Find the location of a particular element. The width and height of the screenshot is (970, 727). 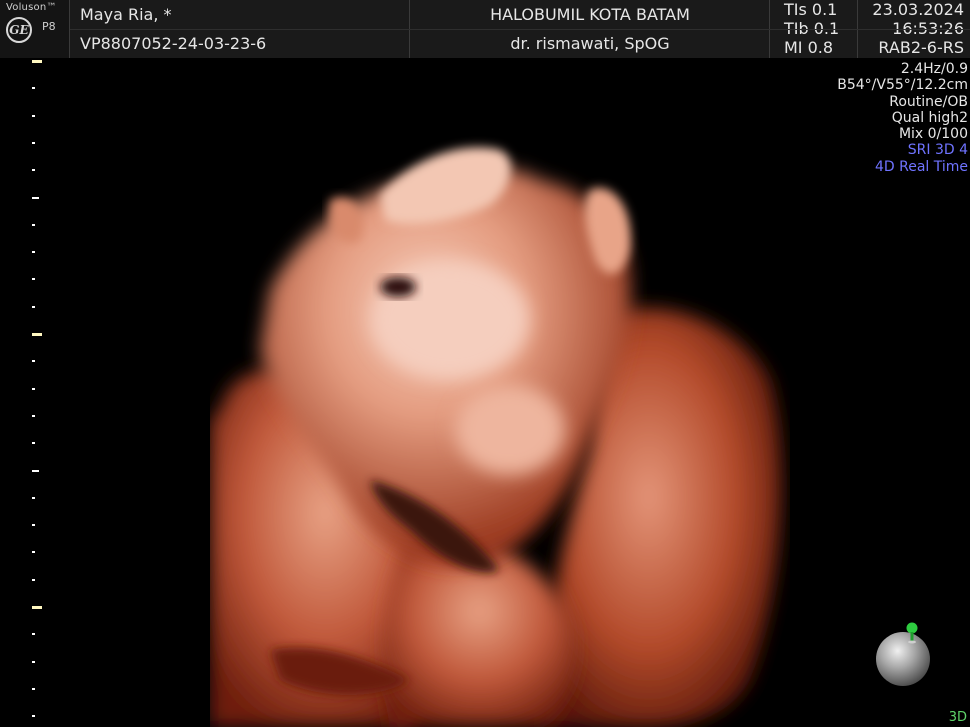

sector-angle-info: B54°/V55°/12.2cm is located at coordinates (902, 85).